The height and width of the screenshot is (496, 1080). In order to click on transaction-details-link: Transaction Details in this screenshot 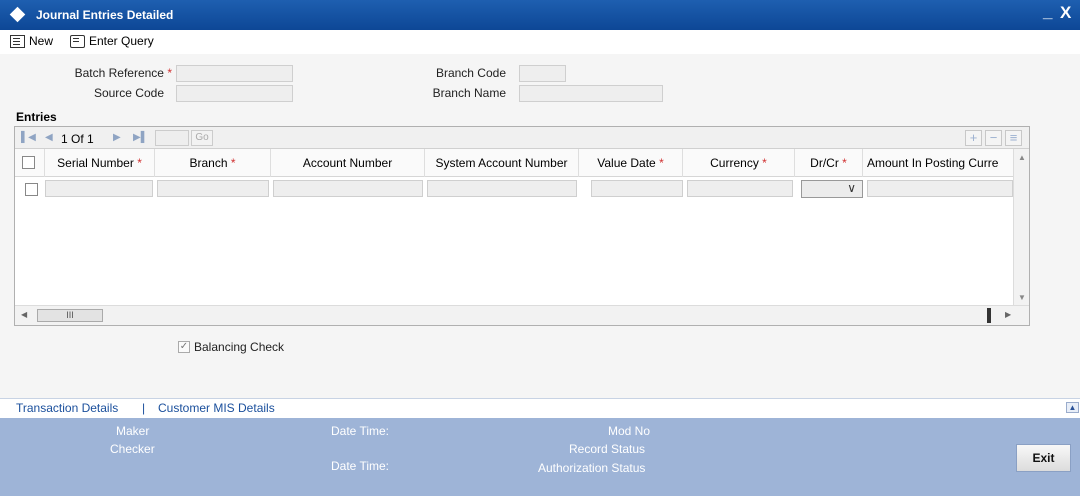, I will do `click(67, 408)`.